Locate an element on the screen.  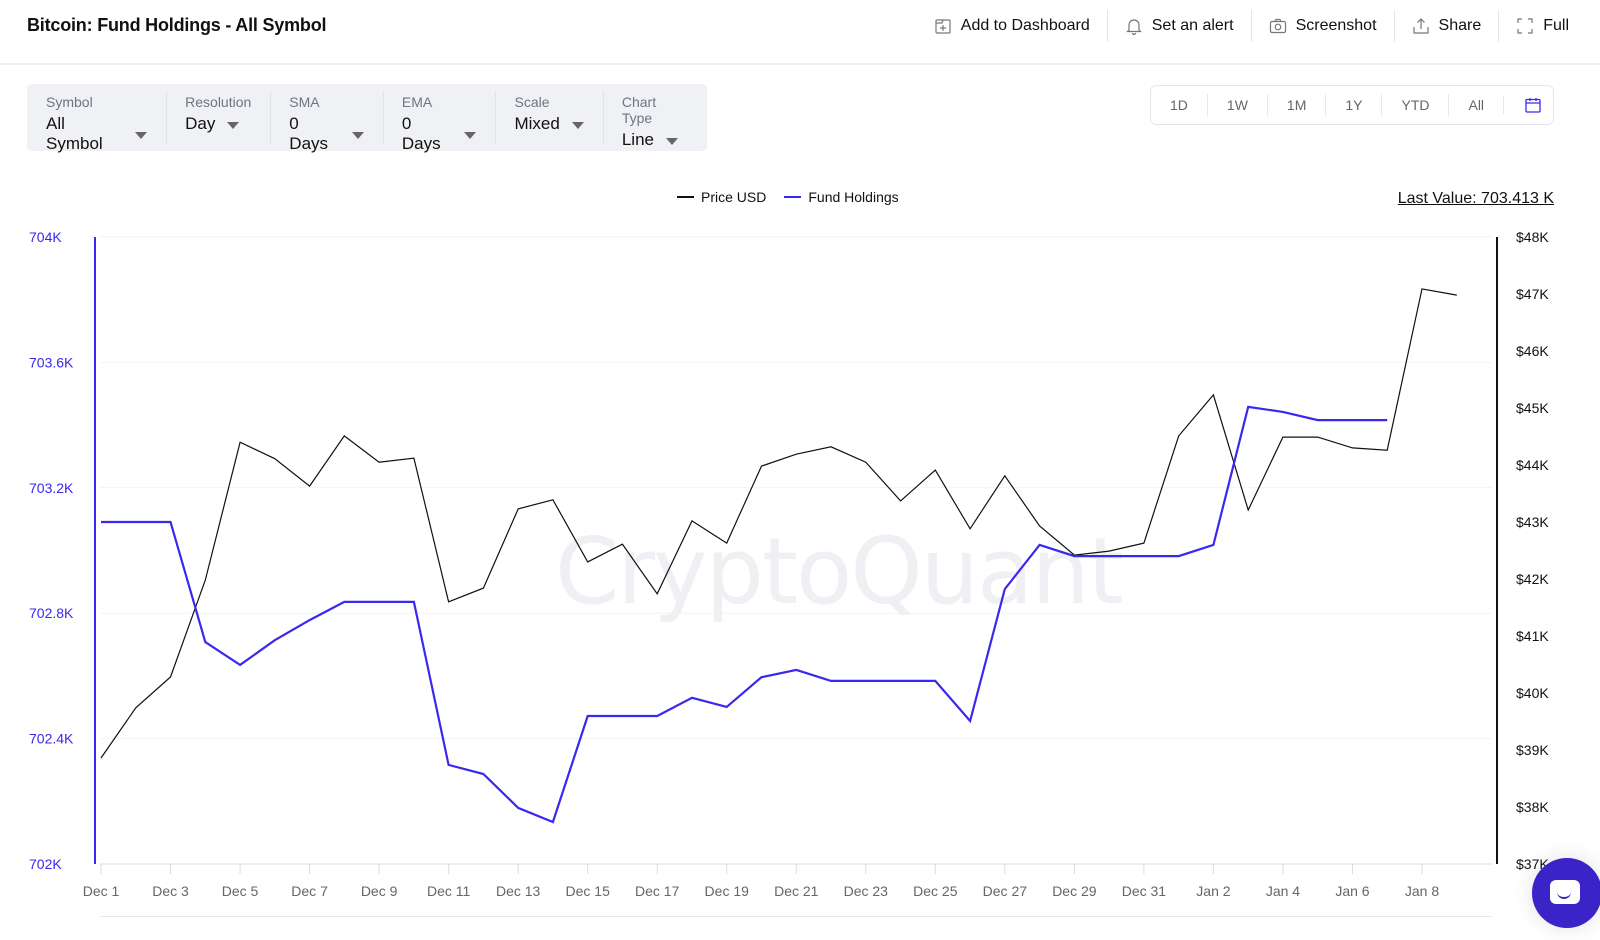
y-right-tick-label: $43K is located at coordinates (1532, 522).